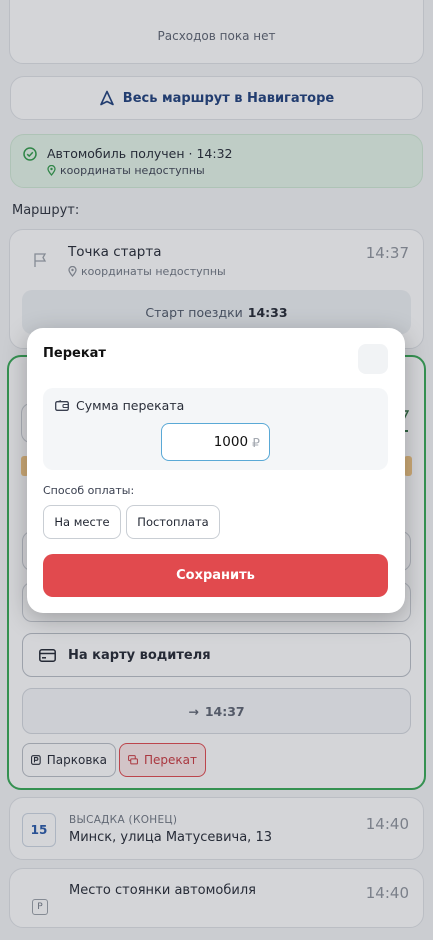 Image resolution: width=433 pixels, height=940 pixels. I want to click on amount-label: Сумма переката, so click(130, 405).